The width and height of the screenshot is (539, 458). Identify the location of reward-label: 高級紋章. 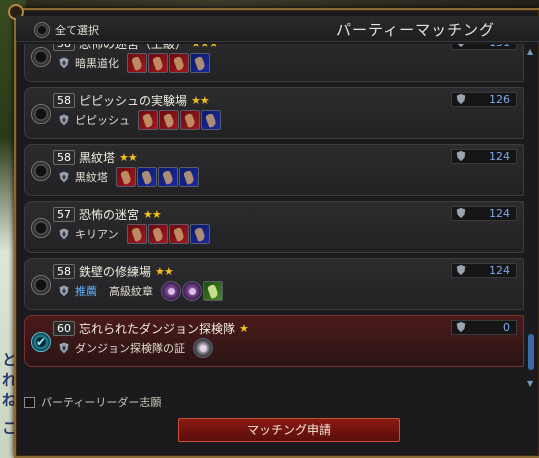
(131, 291).